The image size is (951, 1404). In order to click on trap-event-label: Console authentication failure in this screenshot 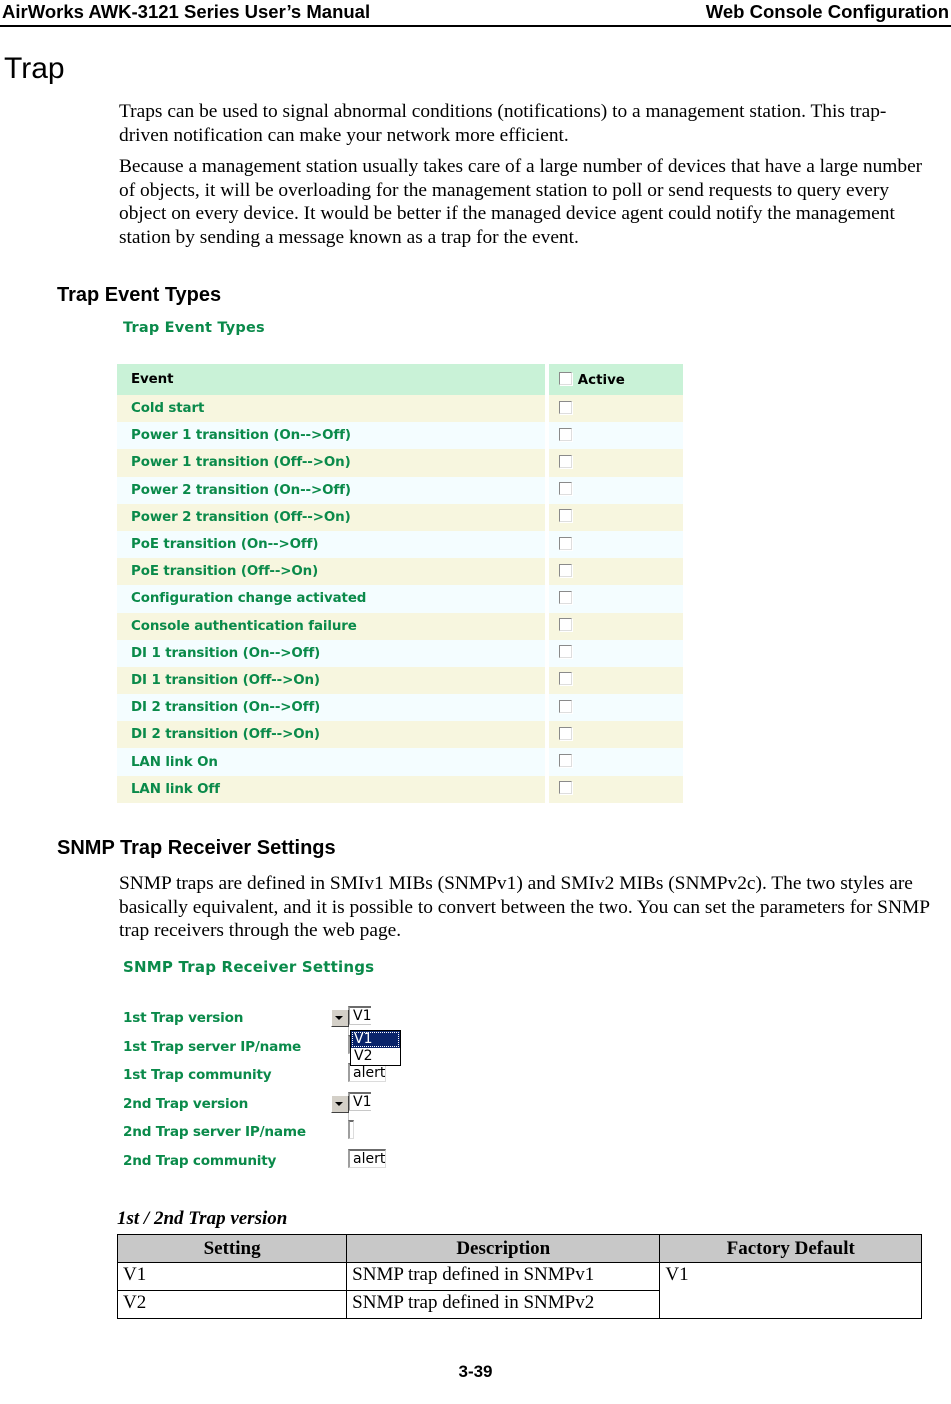, I will do `click(331, 626)`.